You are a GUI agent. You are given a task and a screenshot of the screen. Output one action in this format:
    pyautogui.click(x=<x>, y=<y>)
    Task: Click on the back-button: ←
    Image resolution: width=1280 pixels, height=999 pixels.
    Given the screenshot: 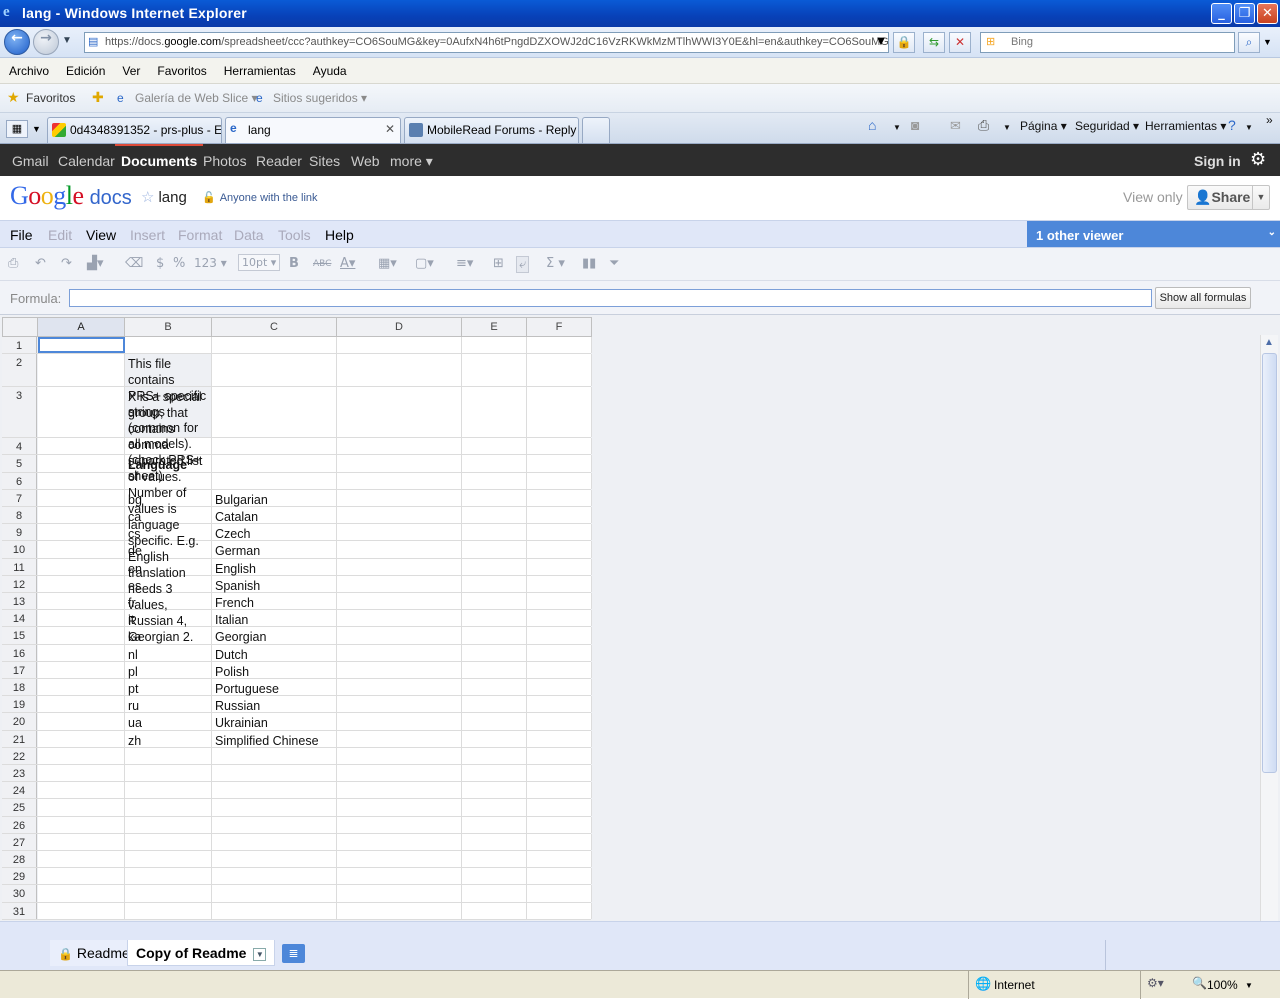 What is the action you would take?
    pyautogui.click(x=17, y=42)
    